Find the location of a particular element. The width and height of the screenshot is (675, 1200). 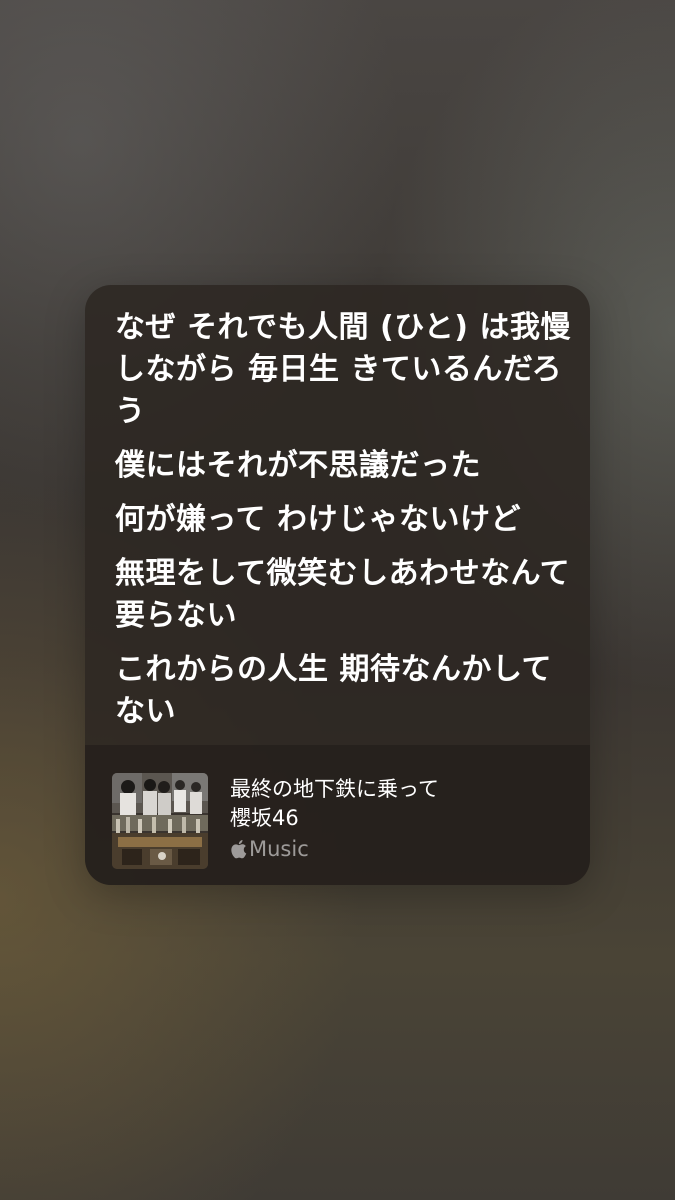

lyric-line: これからの人生 期待なんかしてない is located at coordinates (334, 690).